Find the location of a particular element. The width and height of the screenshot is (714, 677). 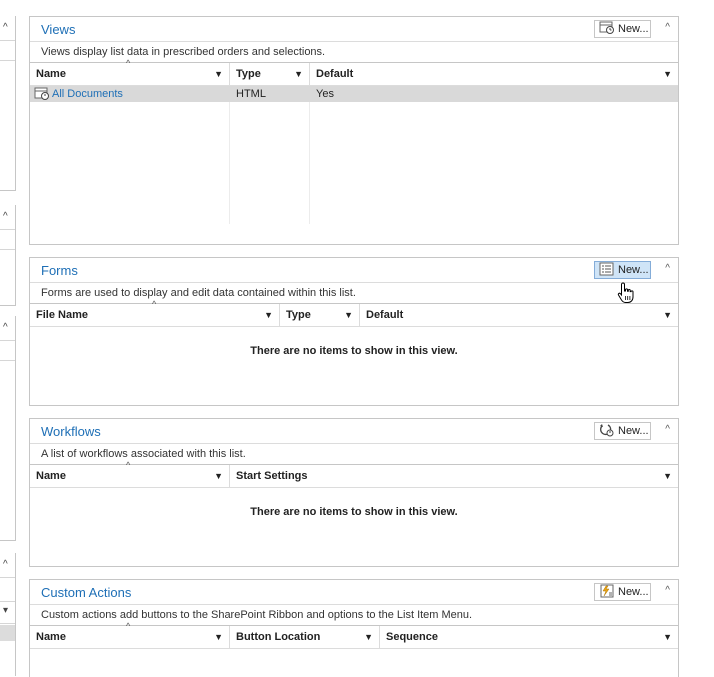

views-header: Views New... ^ is located at coordinates (354, 29).